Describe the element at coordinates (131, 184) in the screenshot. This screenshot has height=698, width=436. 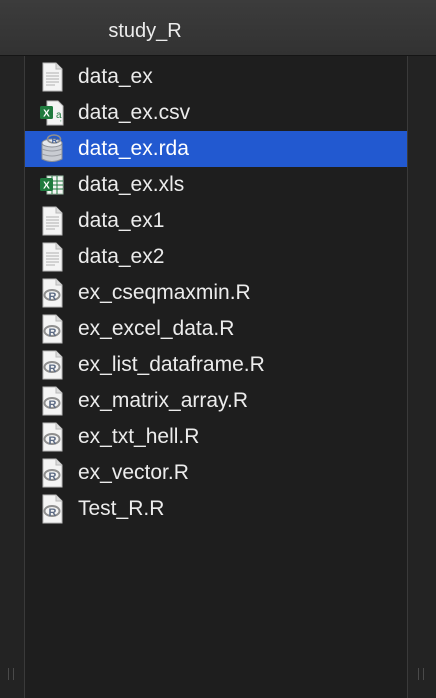
I see `file-name: data_ex.xls` at that location.